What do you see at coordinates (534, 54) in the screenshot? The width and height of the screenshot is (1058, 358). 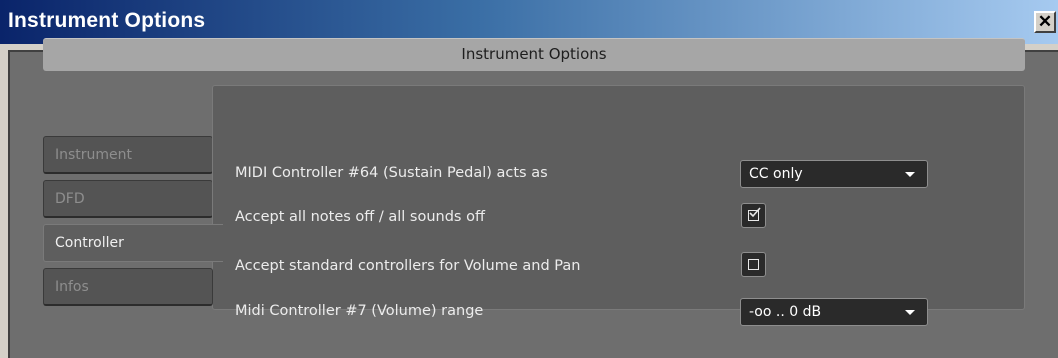 I see `panel-header: Instrument Options` at bounding box center [534, 54].